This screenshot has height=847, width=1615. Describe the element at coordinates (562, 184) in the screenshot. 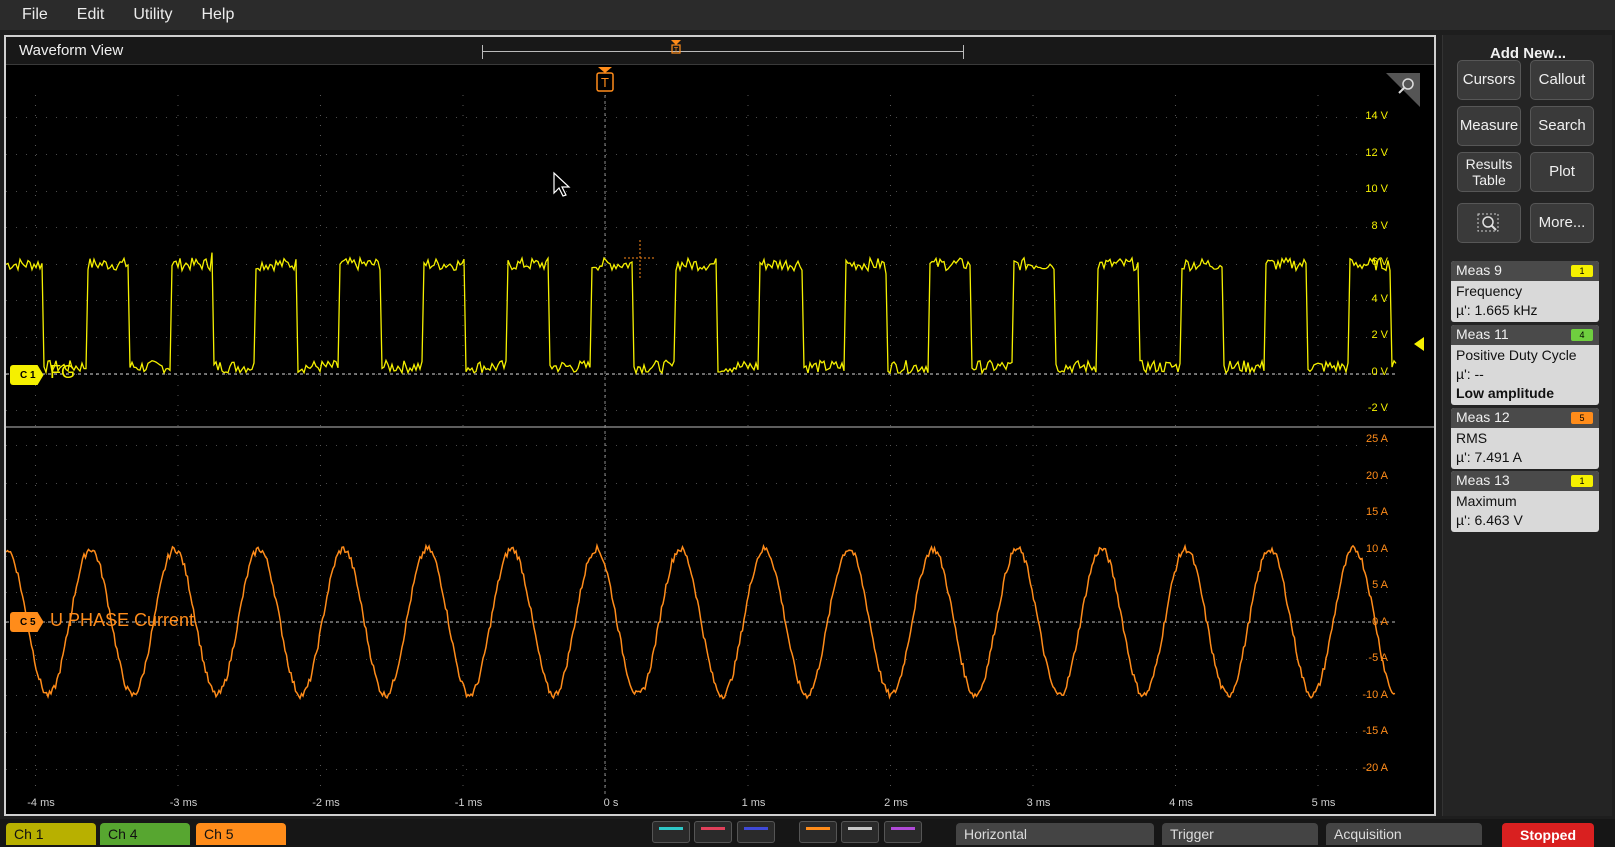

I see `mouse-pointer-icon` at that location.